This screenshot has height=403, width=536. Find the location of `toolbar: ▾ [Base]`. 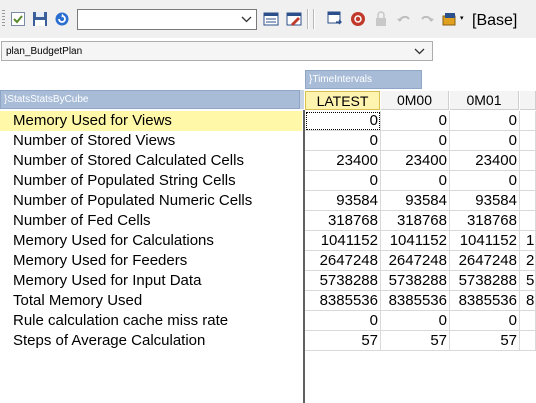

toolbar: ▾ [Base] is located at coordinates (268, 19).